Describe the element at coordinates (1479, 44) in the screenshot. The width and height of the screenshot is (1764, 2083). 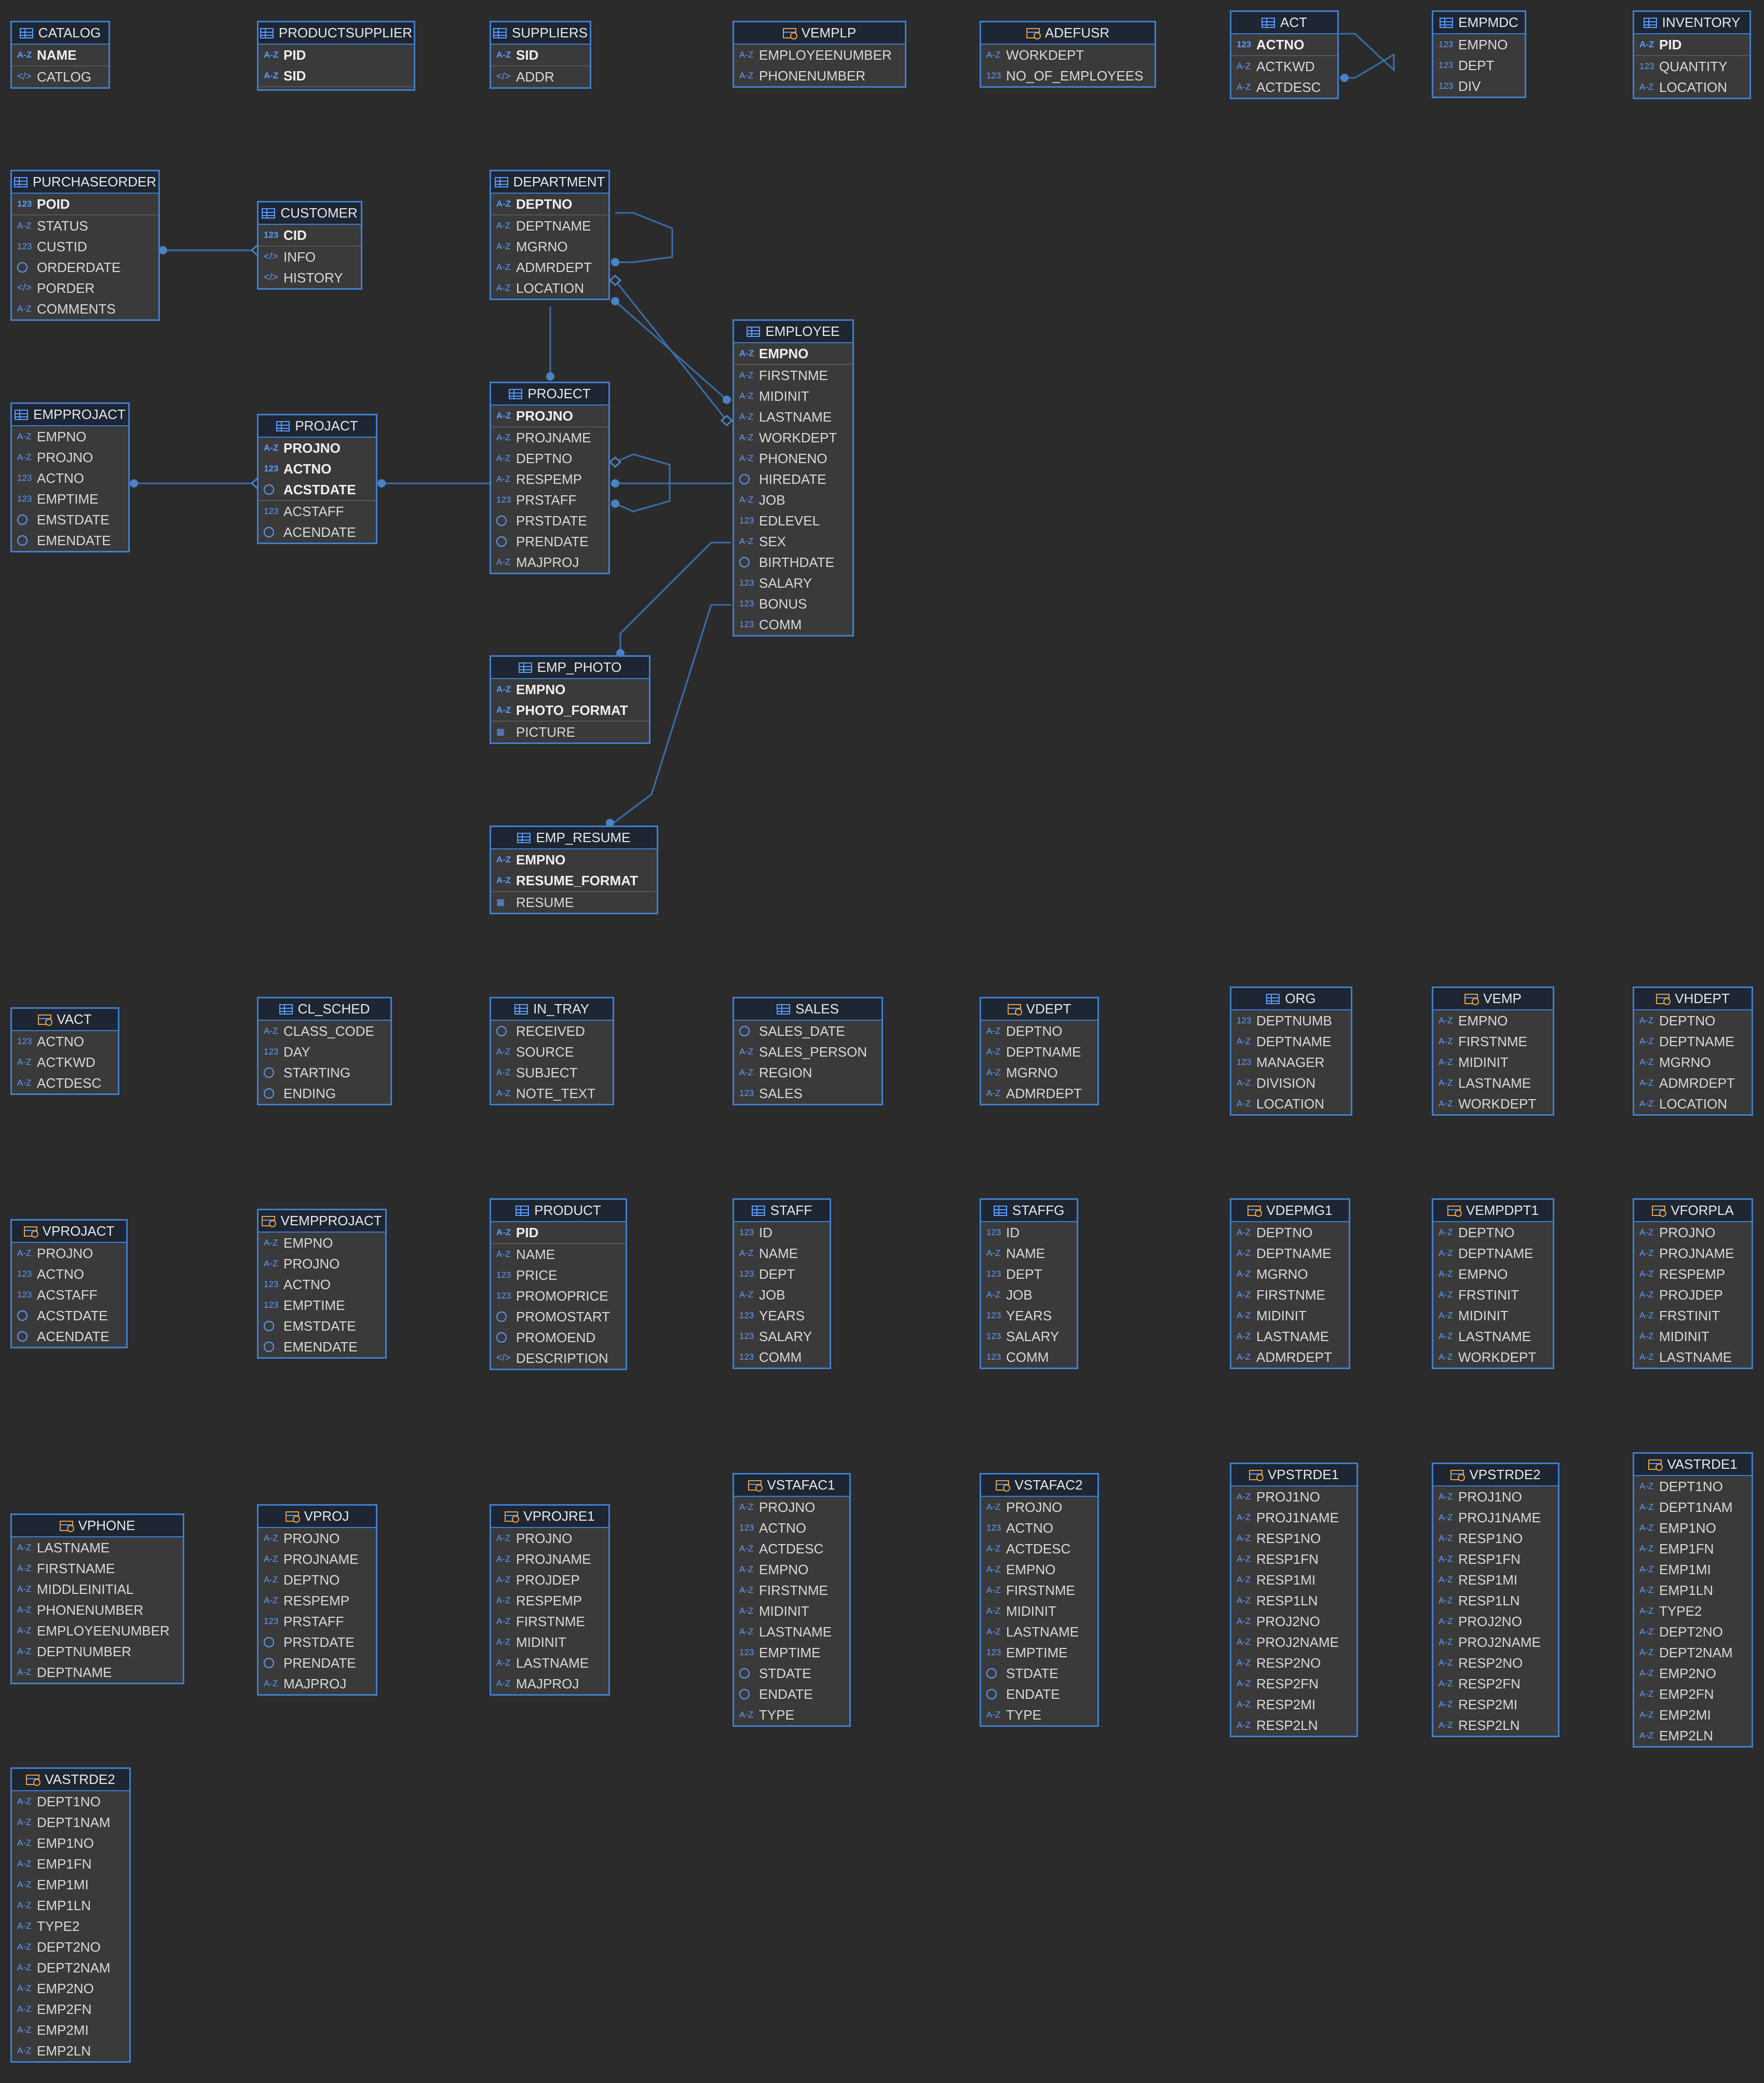
I see `column-row: 123 EMPNO` at that location.